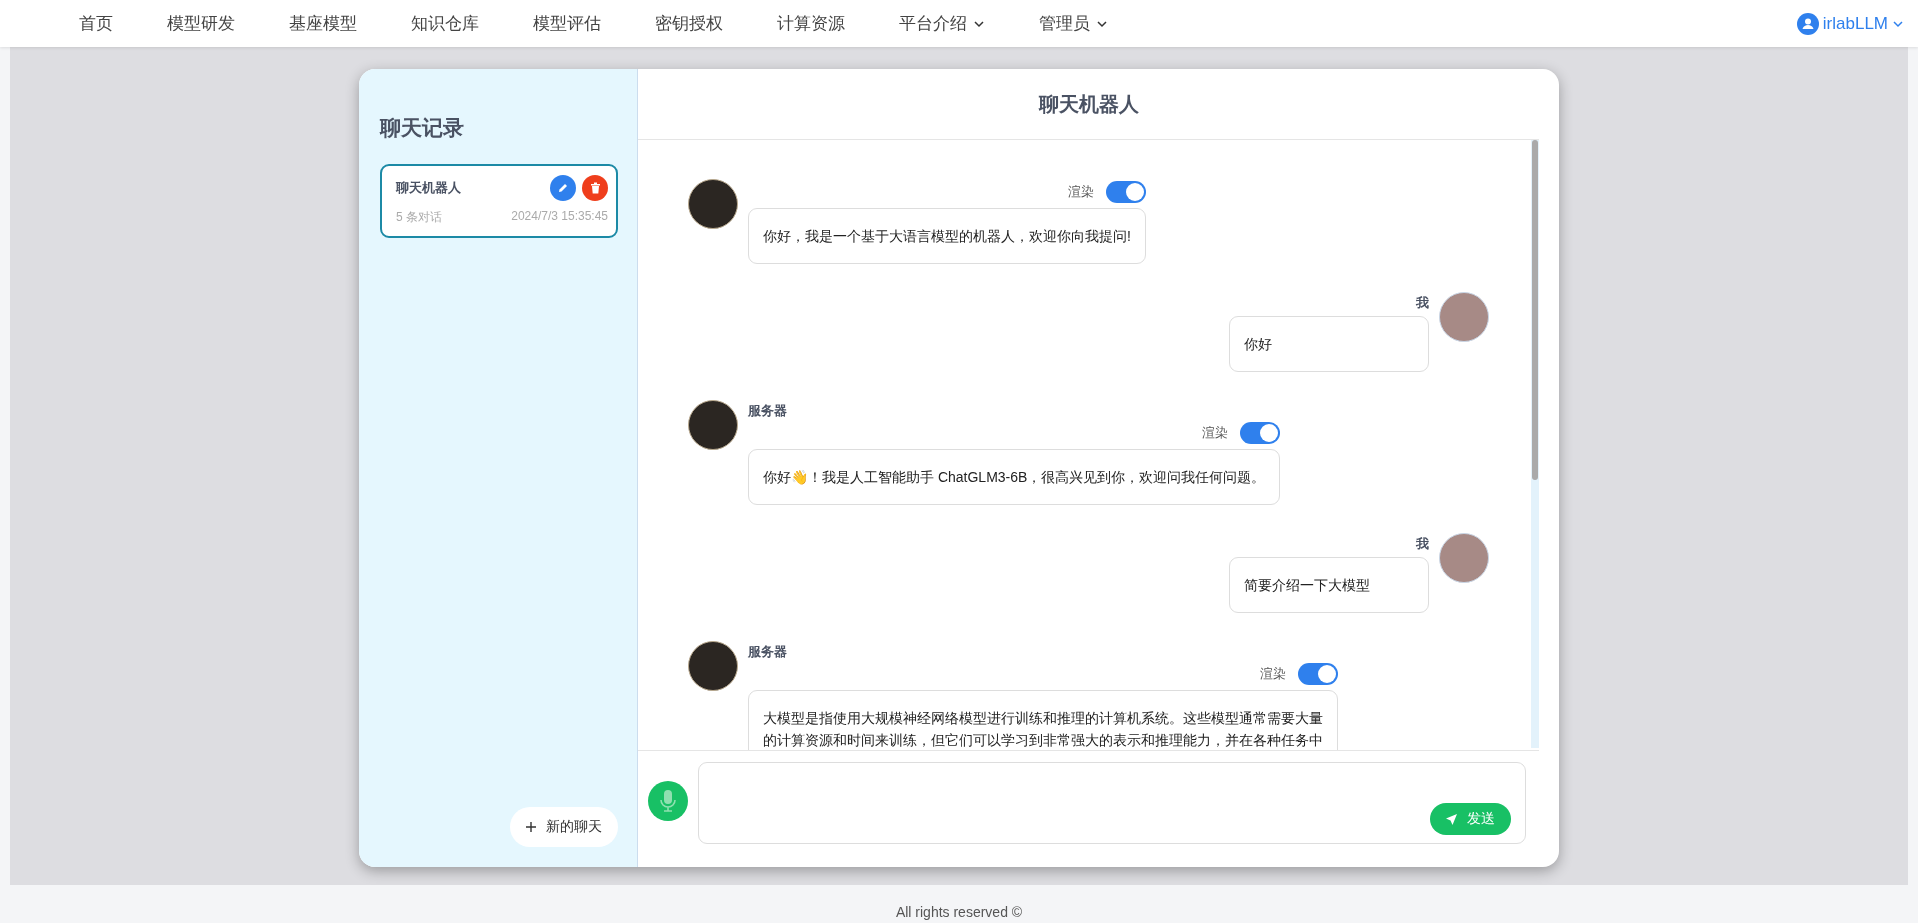 The image size is (1918, 923). Describe the element at coordinates (445, 23) in the screenshot. I see `nav-link: 知识仓库` at that location.